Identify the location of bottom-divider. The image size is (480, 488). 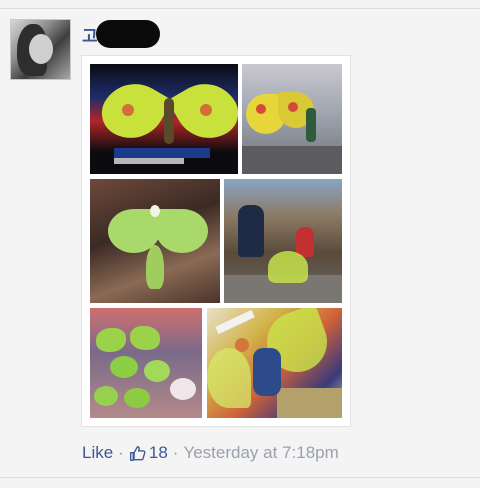
(240, 477).